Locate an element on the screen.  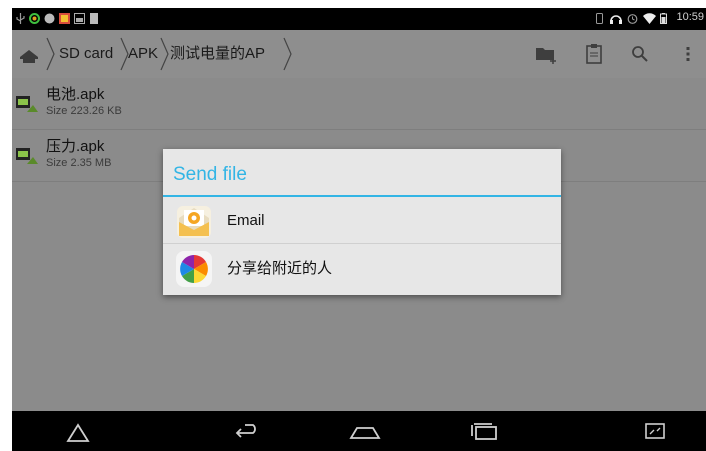
file-name: 压力.apk is located at coordinates (75, 146).